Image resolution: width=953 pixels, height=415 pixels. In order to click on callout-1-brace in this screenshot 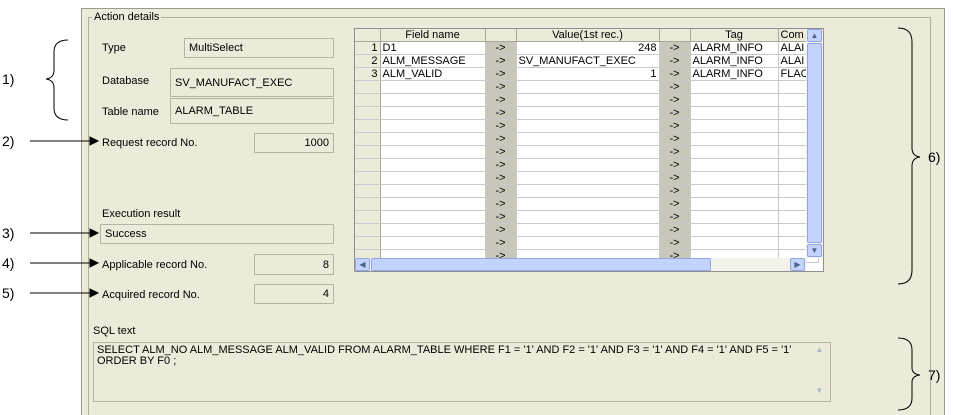, I will do `click(57, 80)`.